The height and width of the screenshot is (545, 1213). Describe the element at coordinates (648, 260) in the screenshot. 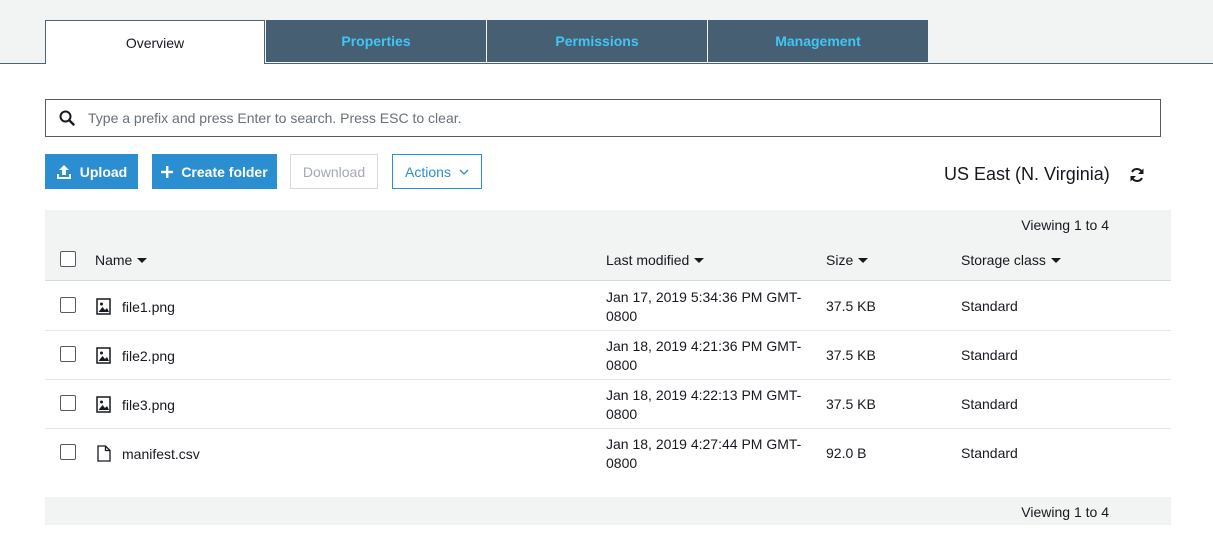

I see `column-header-label: Last modified` at that location.